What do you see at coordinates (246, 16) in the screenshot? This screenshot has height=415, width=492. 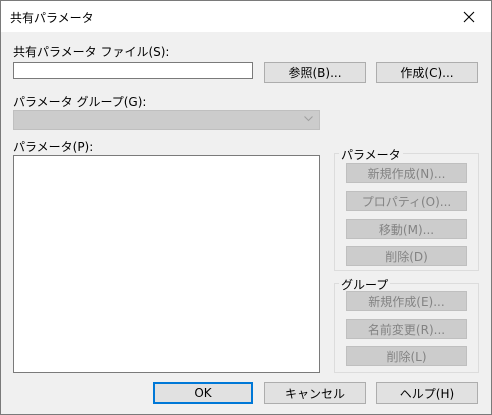 I see `title-bar: 共有パラメータ` at bounding box center [246, 16].